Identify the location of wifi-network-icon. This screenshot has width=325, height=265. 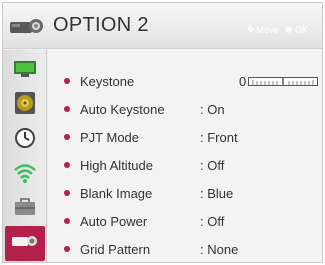
(25, 175).